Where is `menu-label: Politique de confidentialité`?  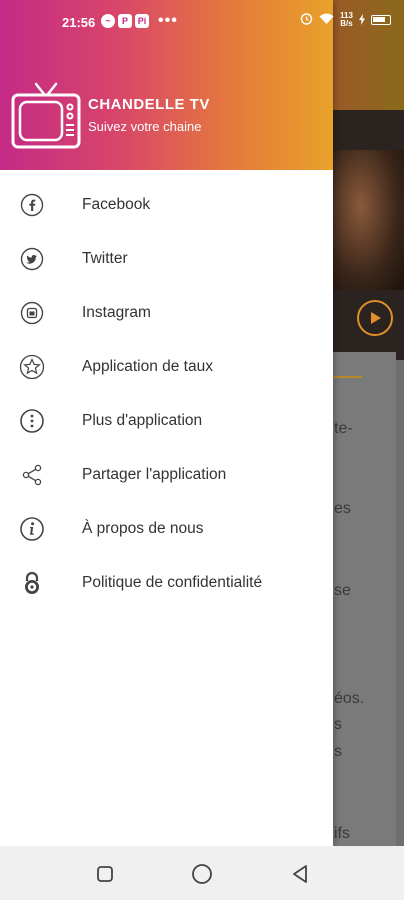
menu-label: Politique de confidentialité is located at coordinates (172, 582).